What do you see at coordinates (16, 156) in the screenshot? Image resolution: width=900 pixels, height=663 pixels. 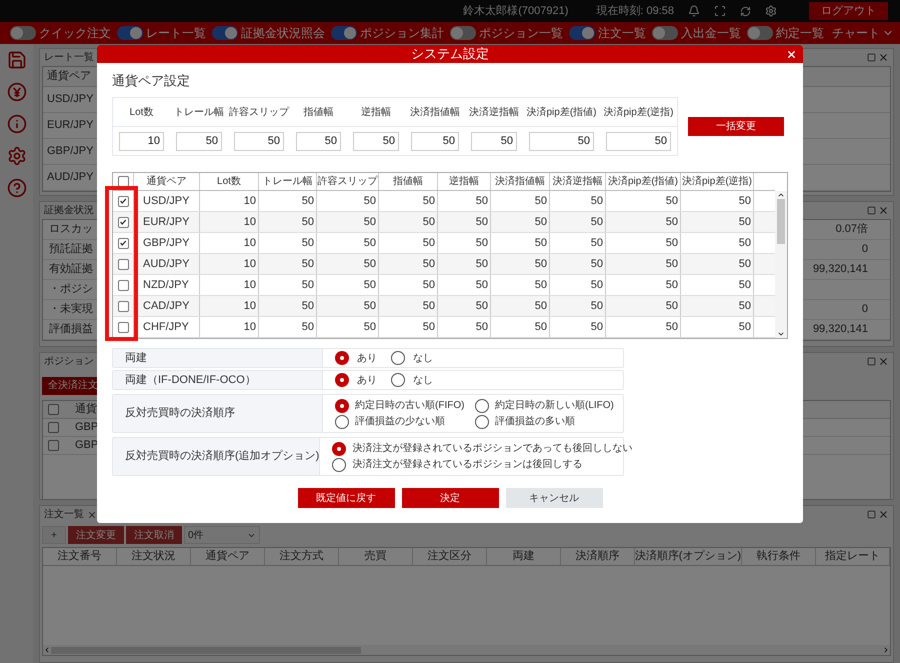 I see `settings-icon` at bounding box center [16, 156].